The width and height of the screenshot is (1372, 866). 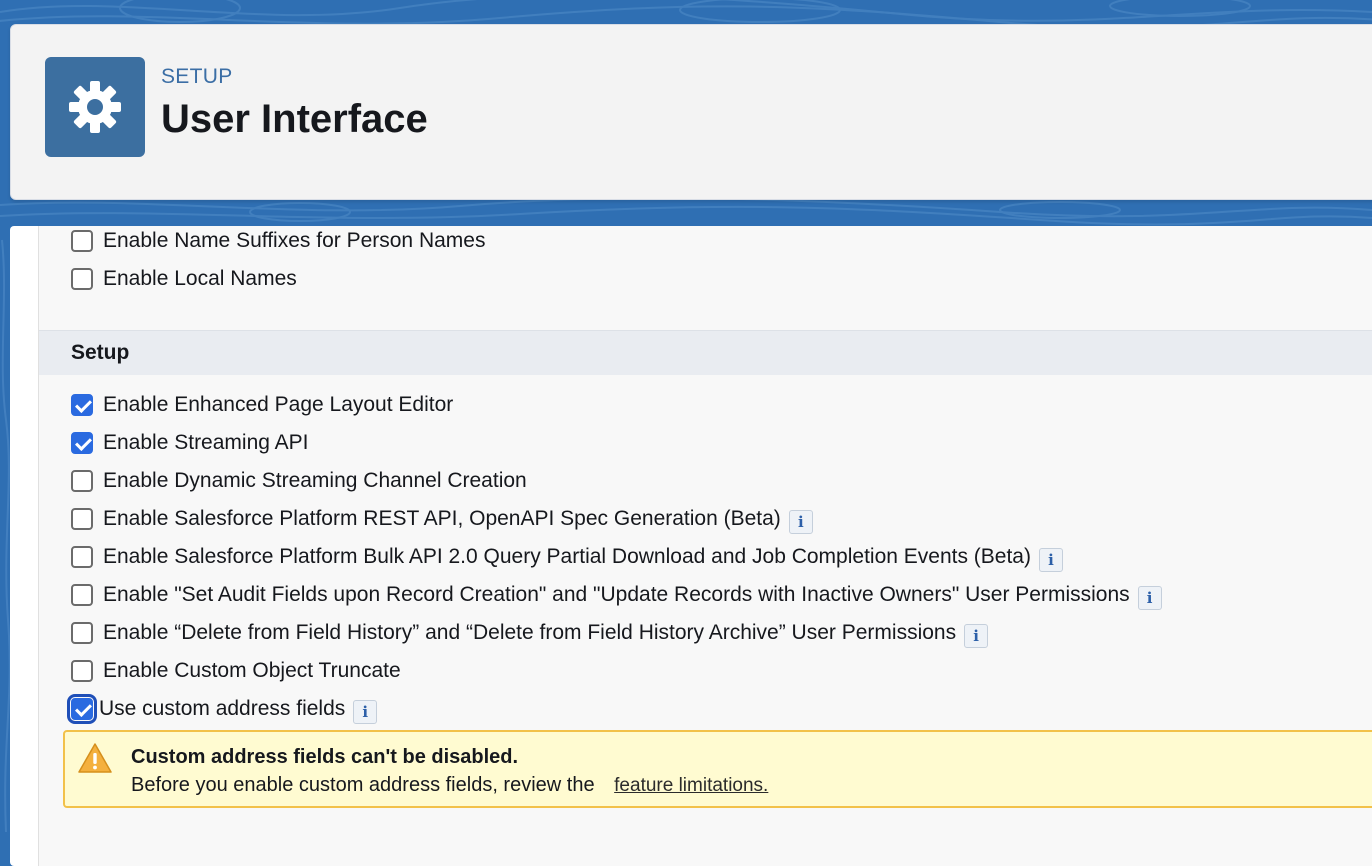 I want to click on option-label: Enable Name Suffixes for Person Names, so click(x=294, y=240).